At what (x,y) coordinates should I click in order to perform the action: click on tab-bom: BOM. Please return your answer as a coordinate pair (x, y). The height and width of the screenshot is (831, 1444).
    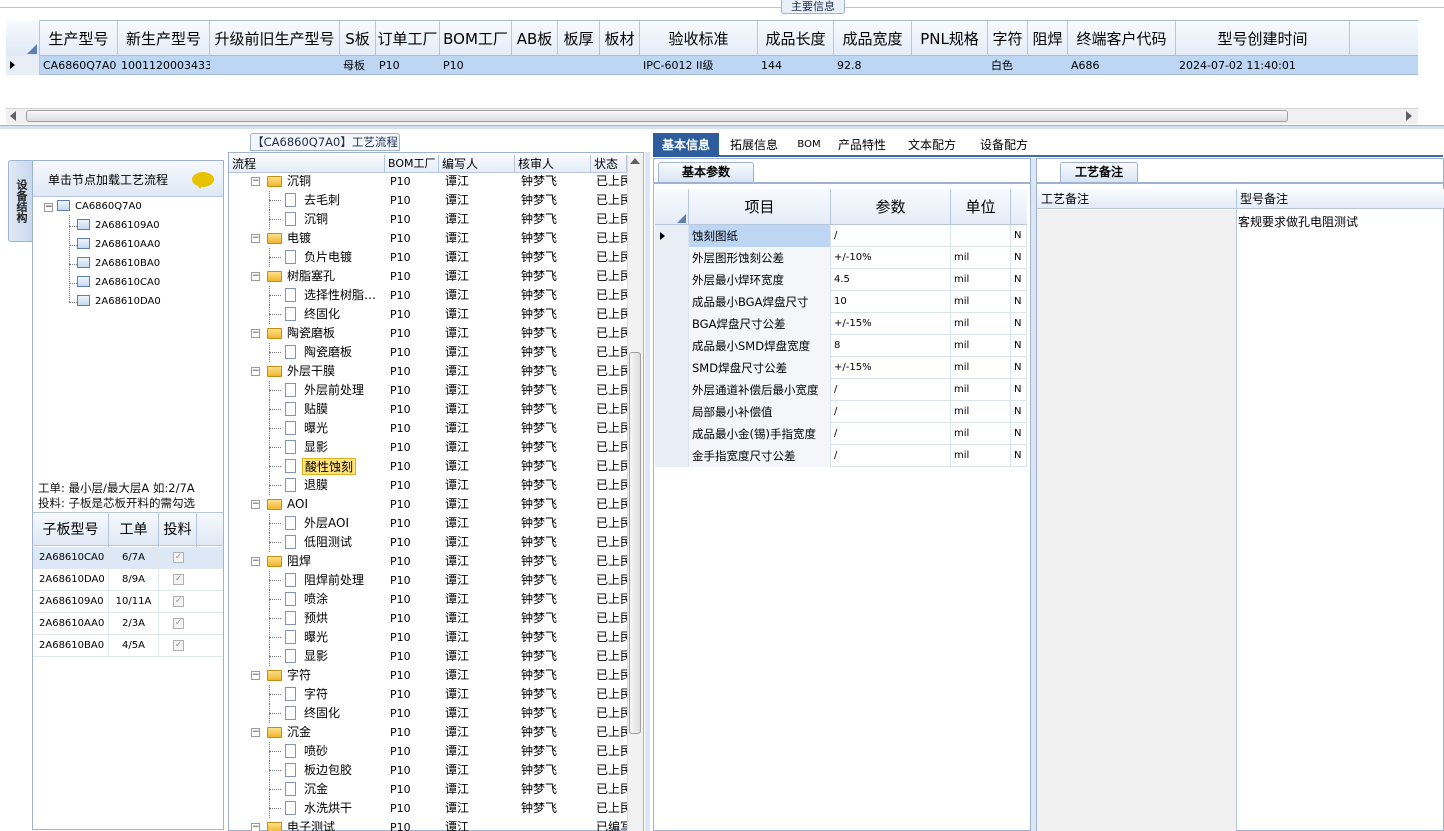
    Looking at the image, I should click on (809, 145).